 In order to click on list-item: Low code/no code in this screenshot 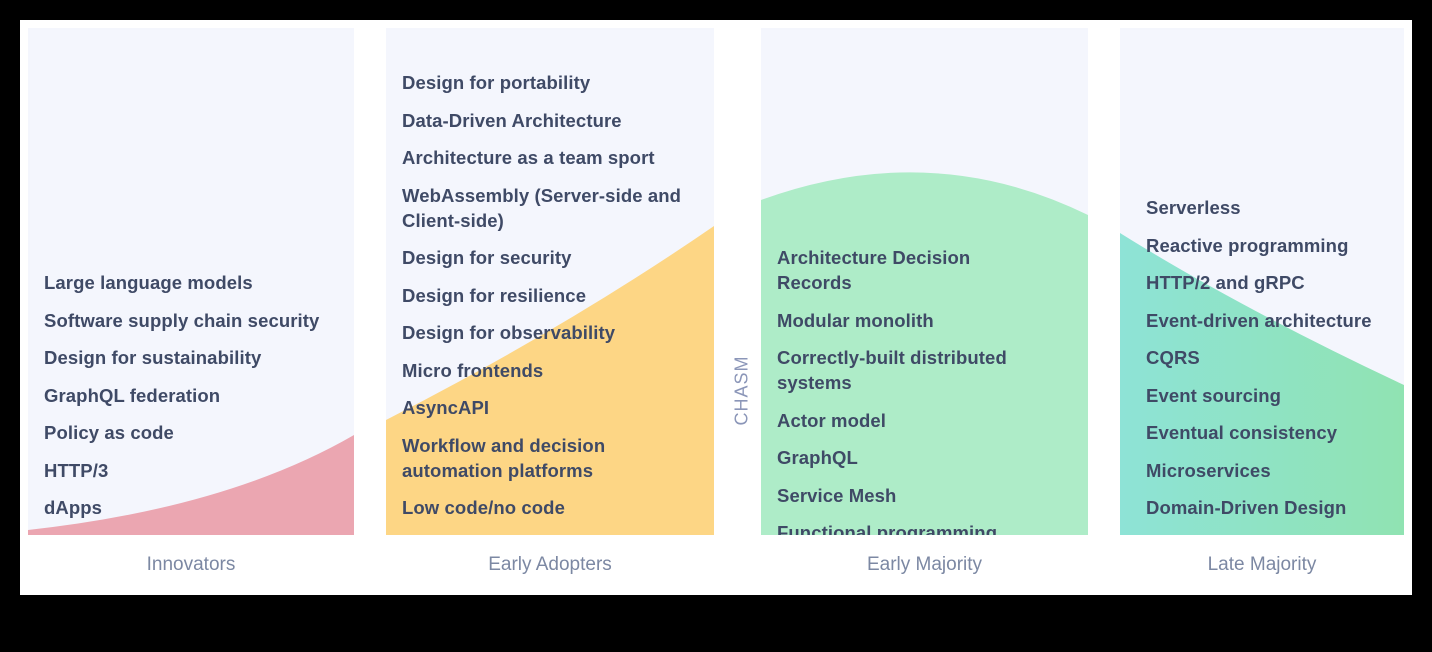, I will do `click(483, 507)`.